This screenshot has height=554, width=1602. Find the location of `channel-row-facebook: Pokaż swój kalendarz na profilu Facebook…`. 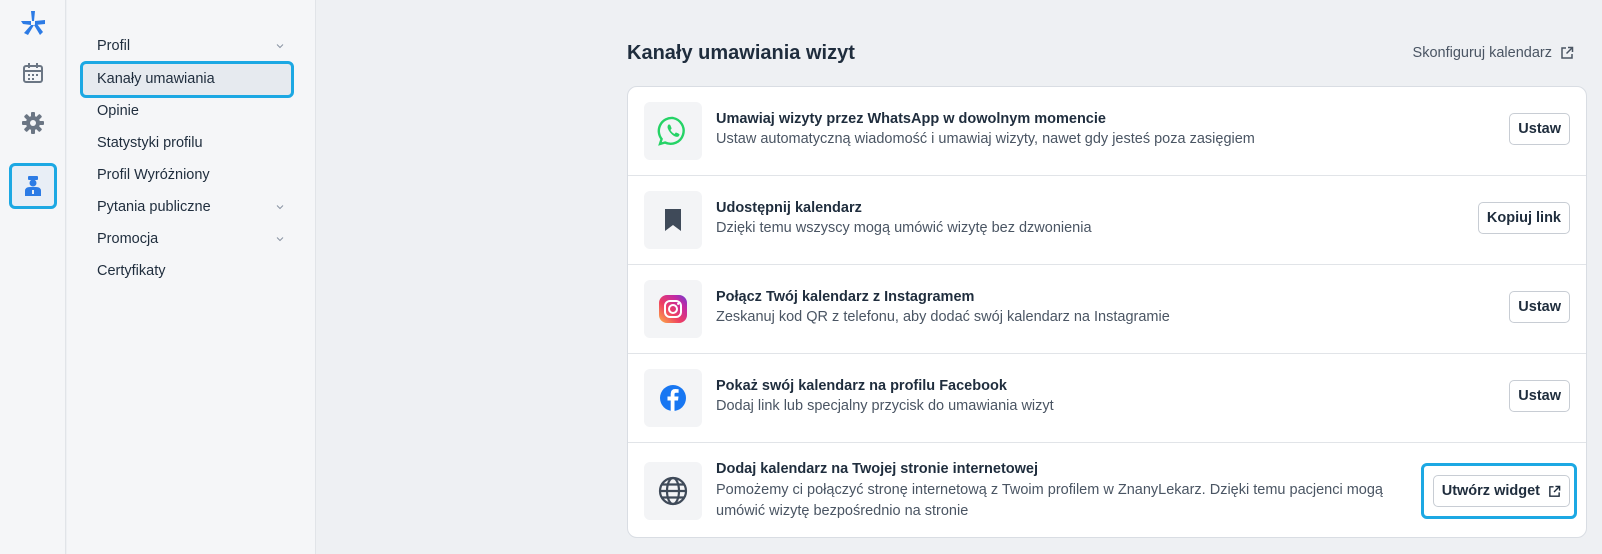

channel-row-facebook: Pokaż swój kalendarz na profilu Facebook… is located at coordinates (1107, 398).